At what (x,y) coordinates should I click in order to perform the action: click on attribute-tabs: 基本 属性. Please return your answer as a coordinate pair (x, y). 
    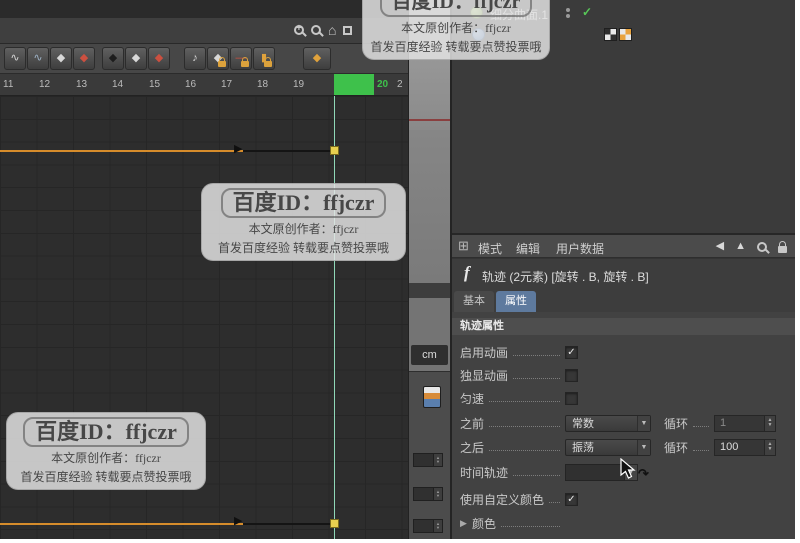
    Looking at the image, I should click on (623, 300).